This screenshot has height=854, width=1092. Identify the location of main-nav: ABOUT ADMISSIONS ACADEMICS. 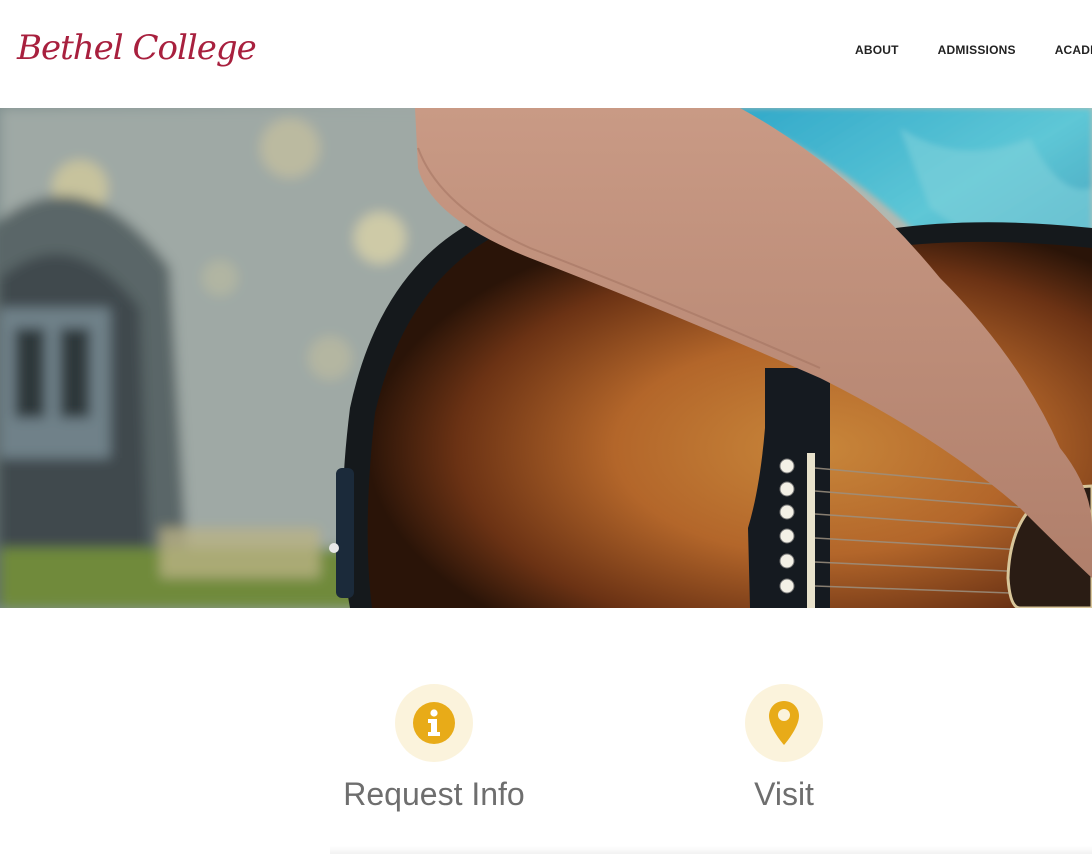
(973, 50).